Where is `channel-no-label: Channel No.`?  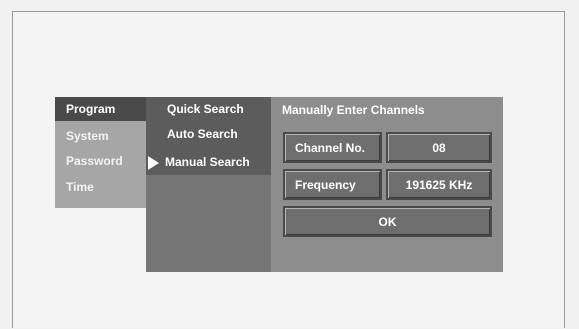
channel-no-label: Channel No. is located at coordinates (332, 147).